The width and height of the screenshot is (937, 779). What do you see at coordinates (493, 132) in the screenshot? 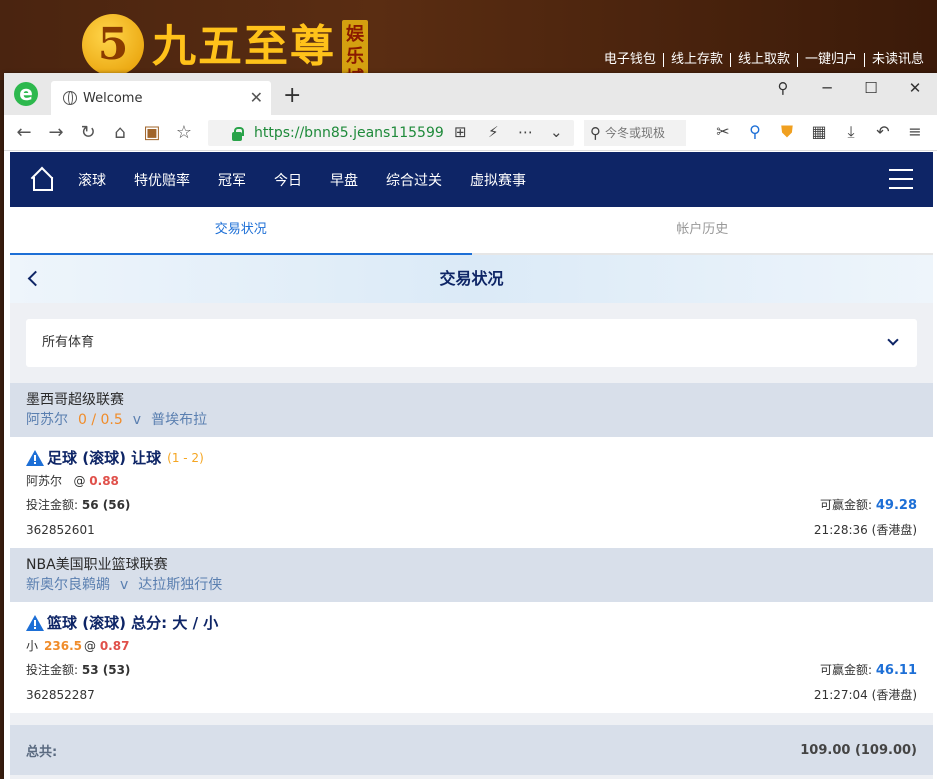
I see `lightning-icon: ⚡` at bounding box center [493, 132].